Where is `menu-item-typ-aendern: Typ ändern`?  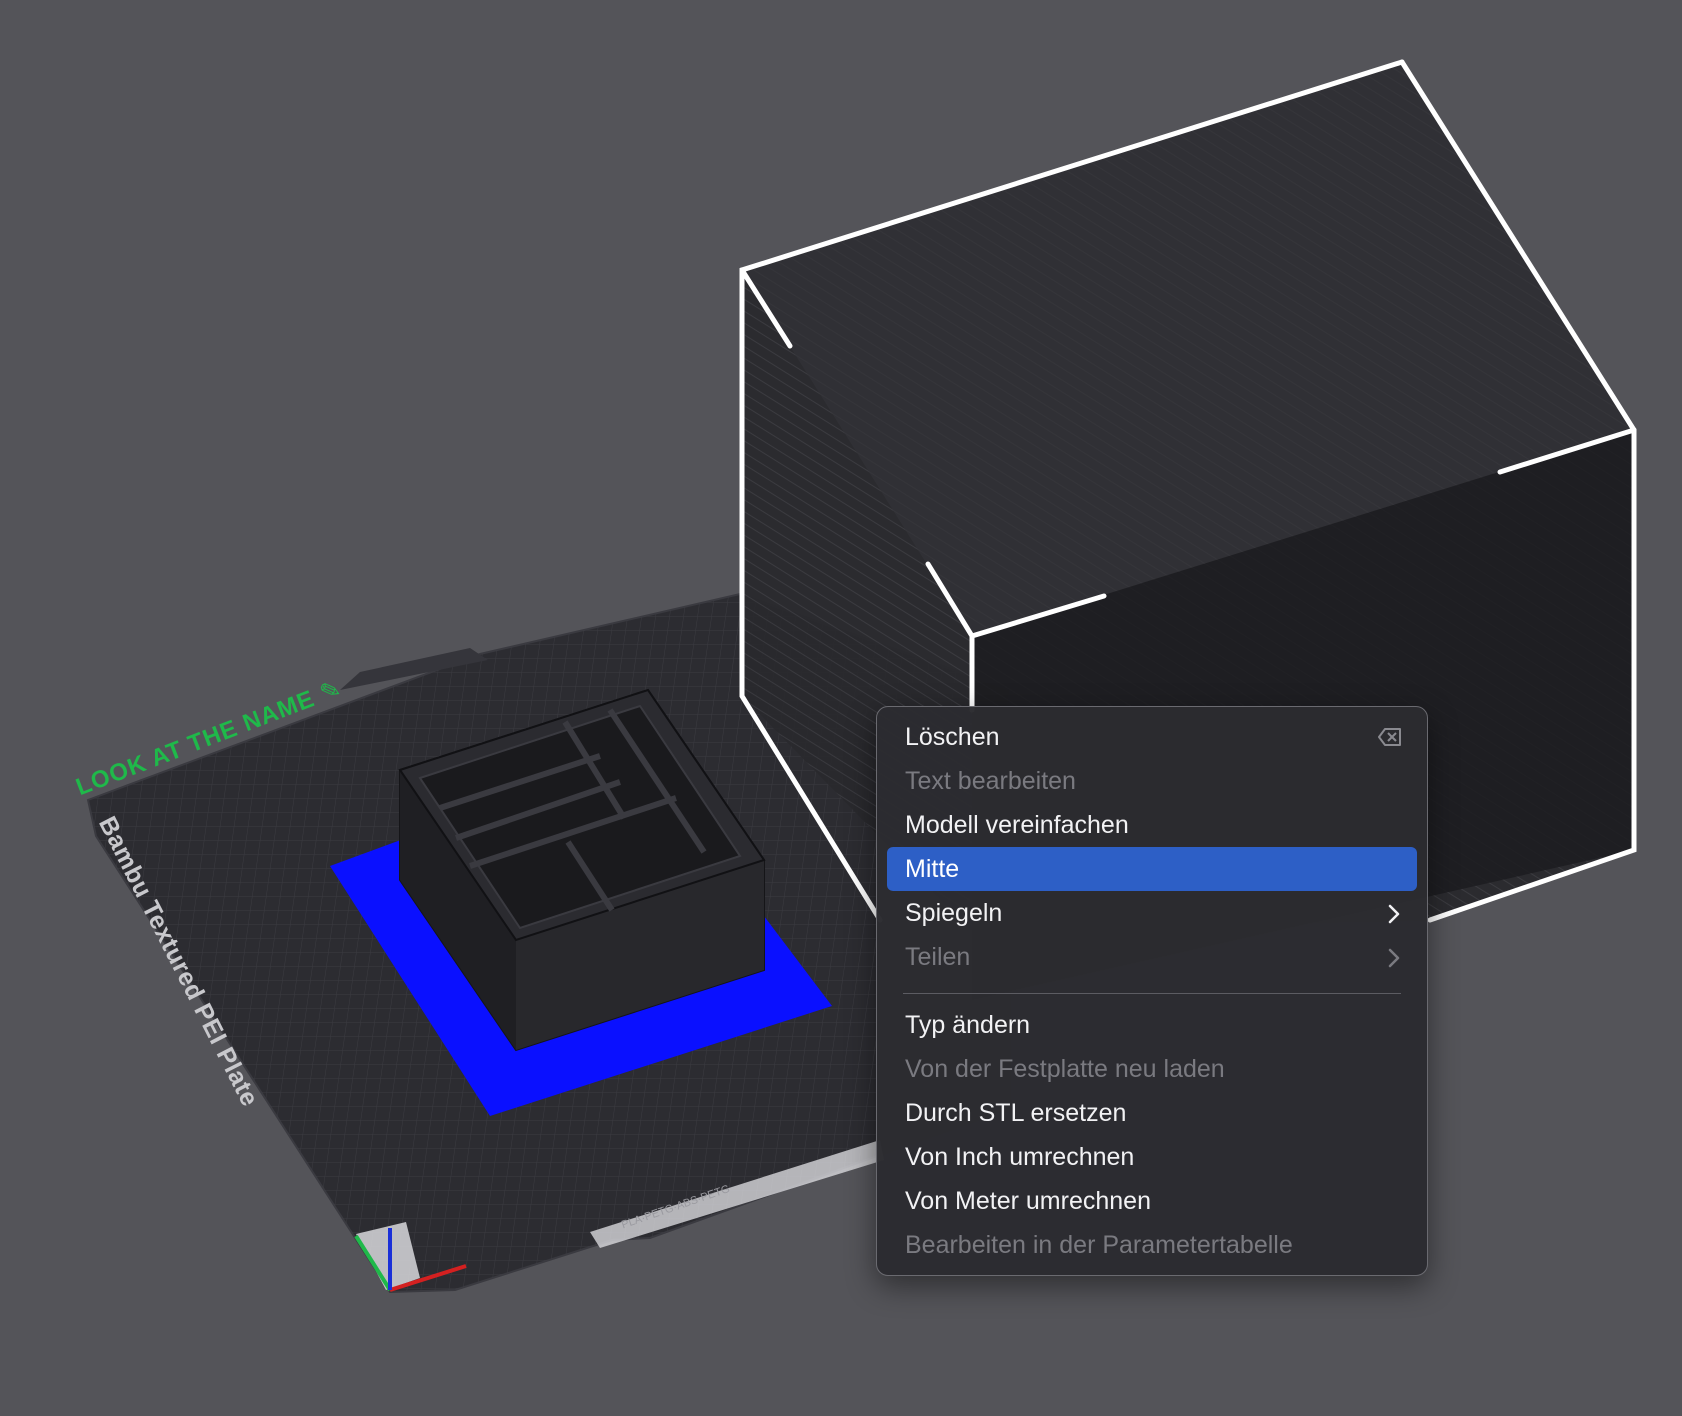
menu-item-typ-aendern: Typ ändern is located at coordinates (1152, 1025).